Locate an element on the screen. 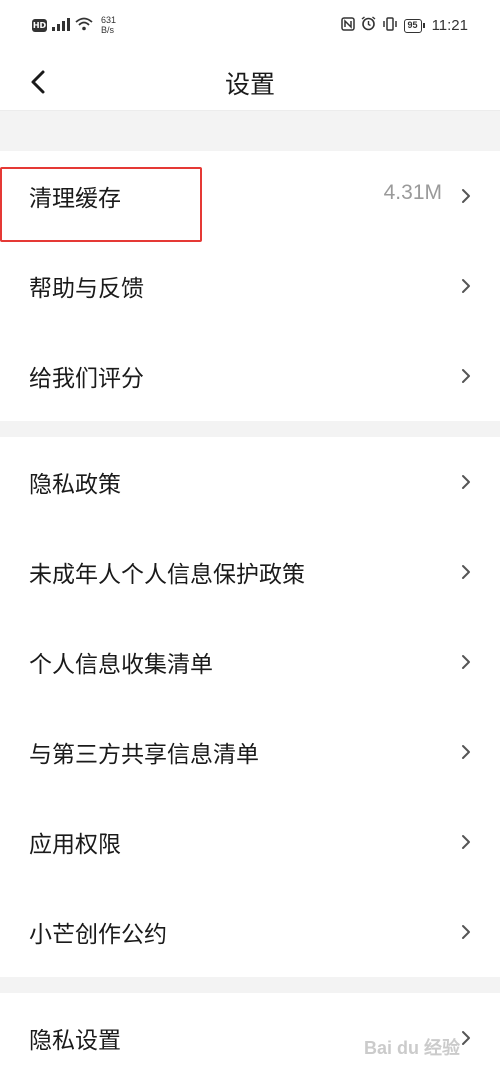 The image size is (500, 1084). signal-icon is located at coordinates (61, 25).